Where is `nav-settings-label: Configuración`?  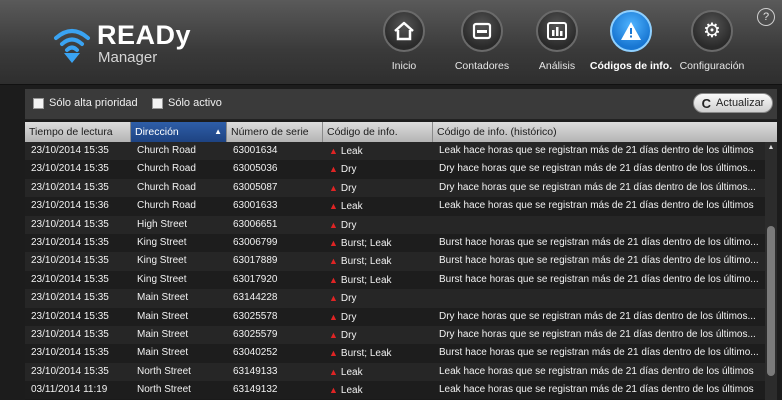
nav-settings-label: Configuración is located at coordinates (712, 66).